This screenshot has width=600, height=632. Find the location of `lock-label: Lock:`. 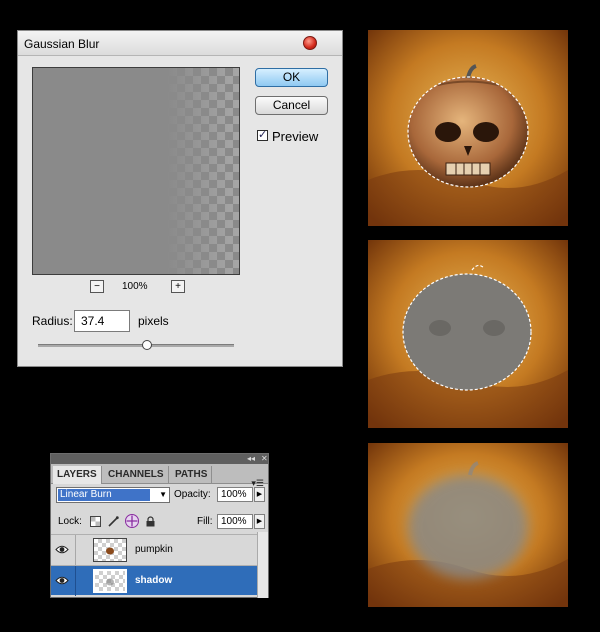

lock-label: Lock: is located at coordinates (70, 521).